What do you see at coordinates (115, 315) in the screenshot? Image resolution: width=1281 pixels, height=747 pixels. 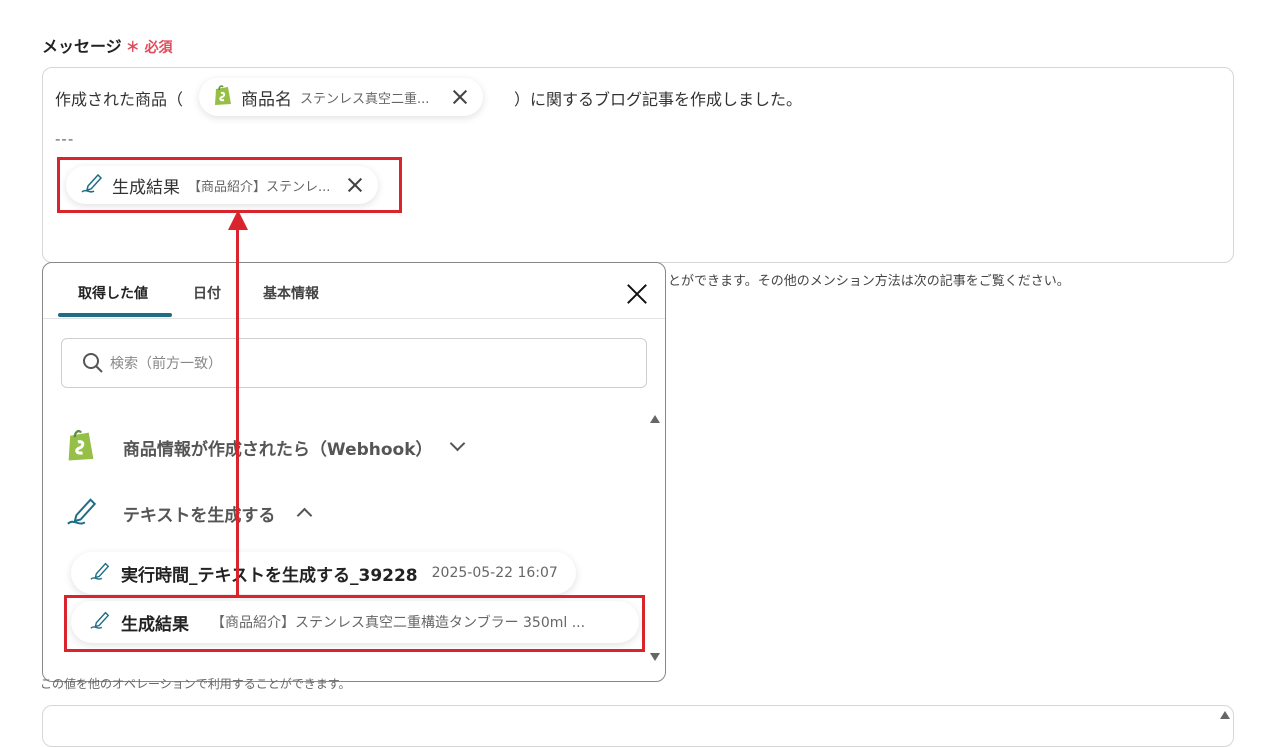 I see `active-tab-indicator` at bounding box center [115, 315].